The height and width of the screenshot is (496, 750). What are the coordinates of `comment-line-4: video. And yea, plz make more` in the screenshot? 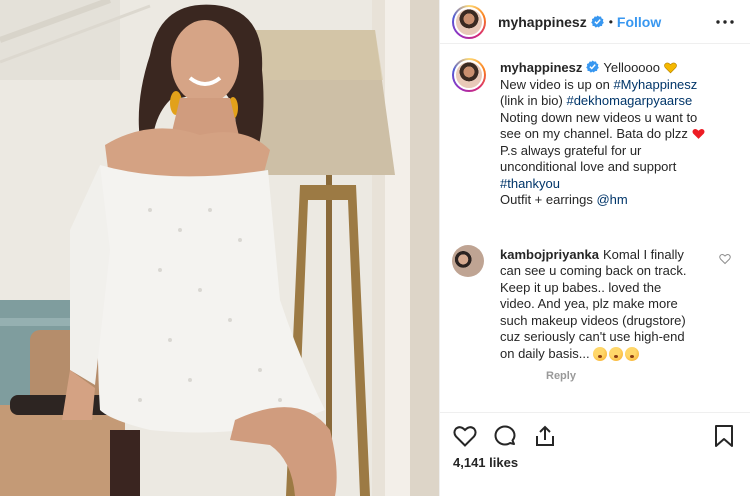 It's located at (589, 303).